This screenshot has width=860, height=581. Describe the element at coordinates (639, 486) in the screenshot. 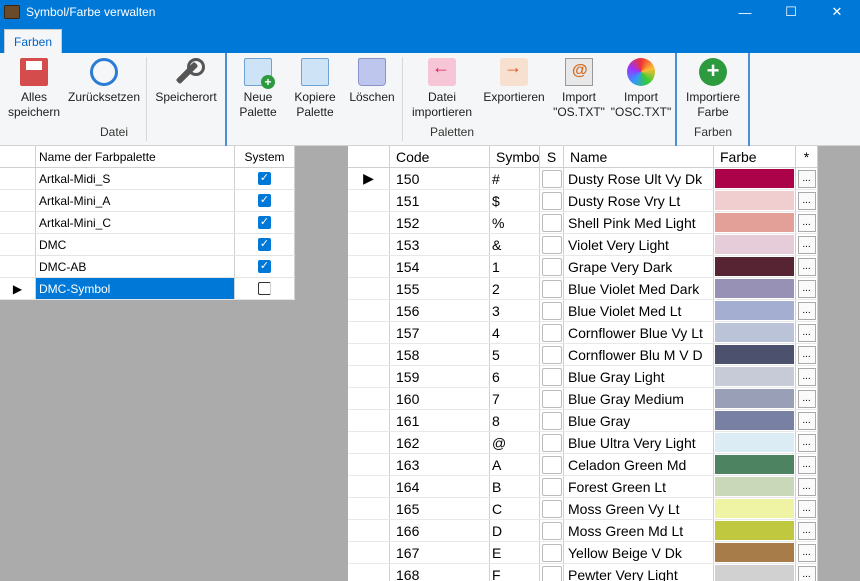

I see `color-name-cell: Forest Green Lt` at that location.